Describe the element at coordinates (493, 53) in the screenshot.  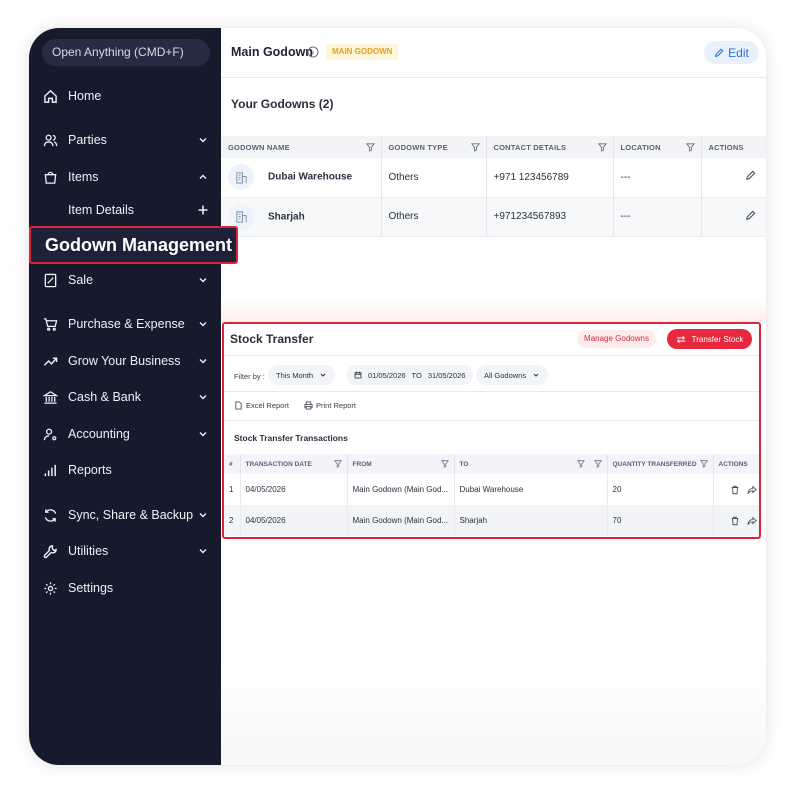
I see `page-header: Main Godown MAIN GODOWN Edit` at that location.